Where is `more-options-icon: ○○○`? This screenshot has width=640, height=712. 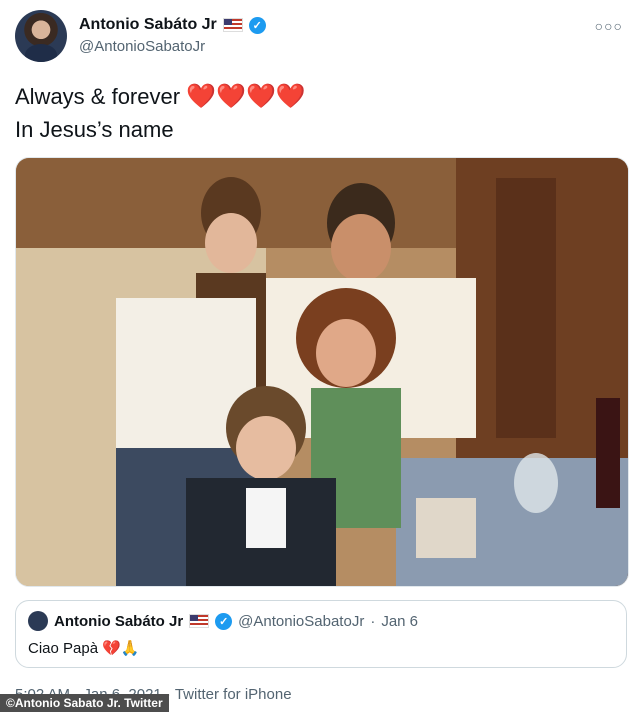 more-options-icon: ○○○ is located at coordinates (609, 26).